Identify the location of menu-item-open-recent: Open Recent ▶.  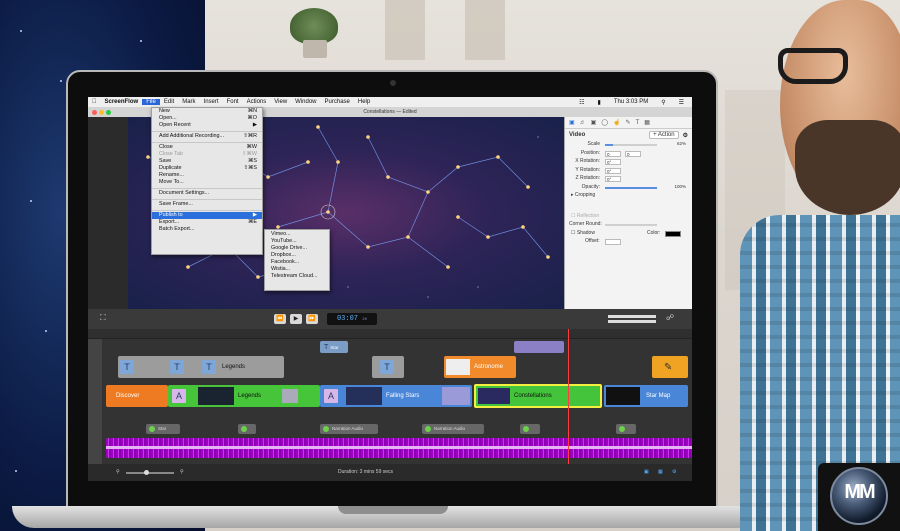
(207, 125).